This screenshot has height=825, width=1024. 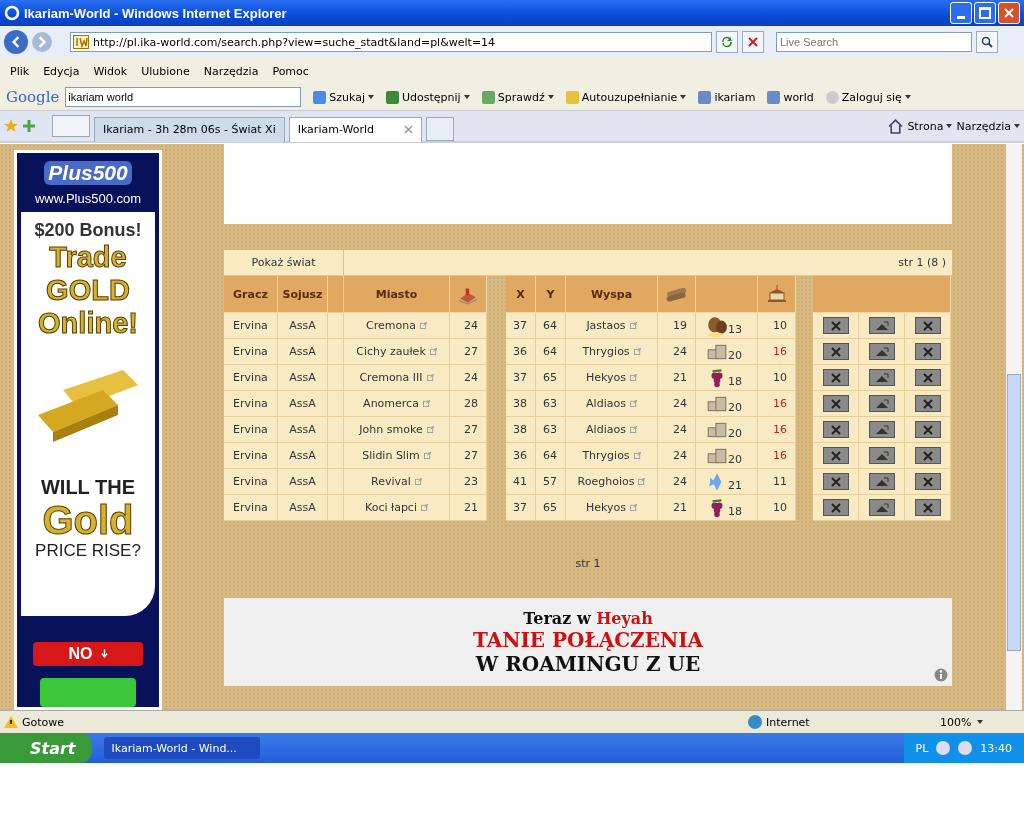 I want to click on cross-icon, so click(x=927, y=377).